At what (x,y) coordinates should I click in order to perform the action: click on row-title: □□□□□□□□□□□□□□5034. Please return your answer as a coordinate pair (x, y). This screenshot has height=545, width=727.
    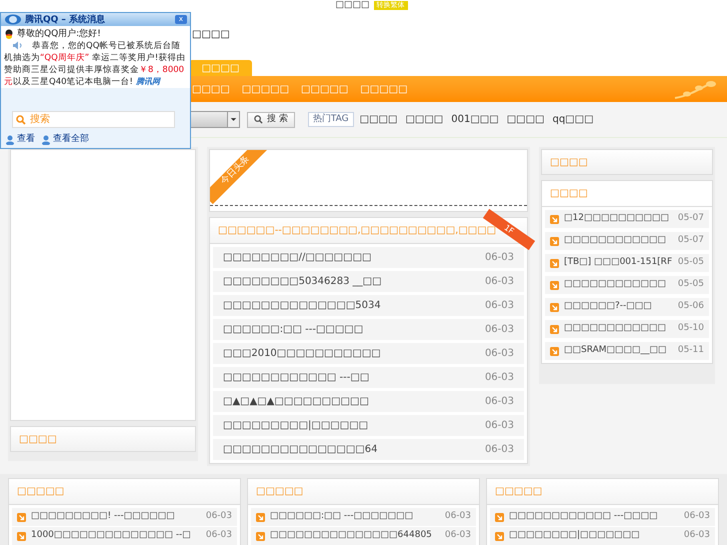
    Looking at the image, I should click on (302, 306).